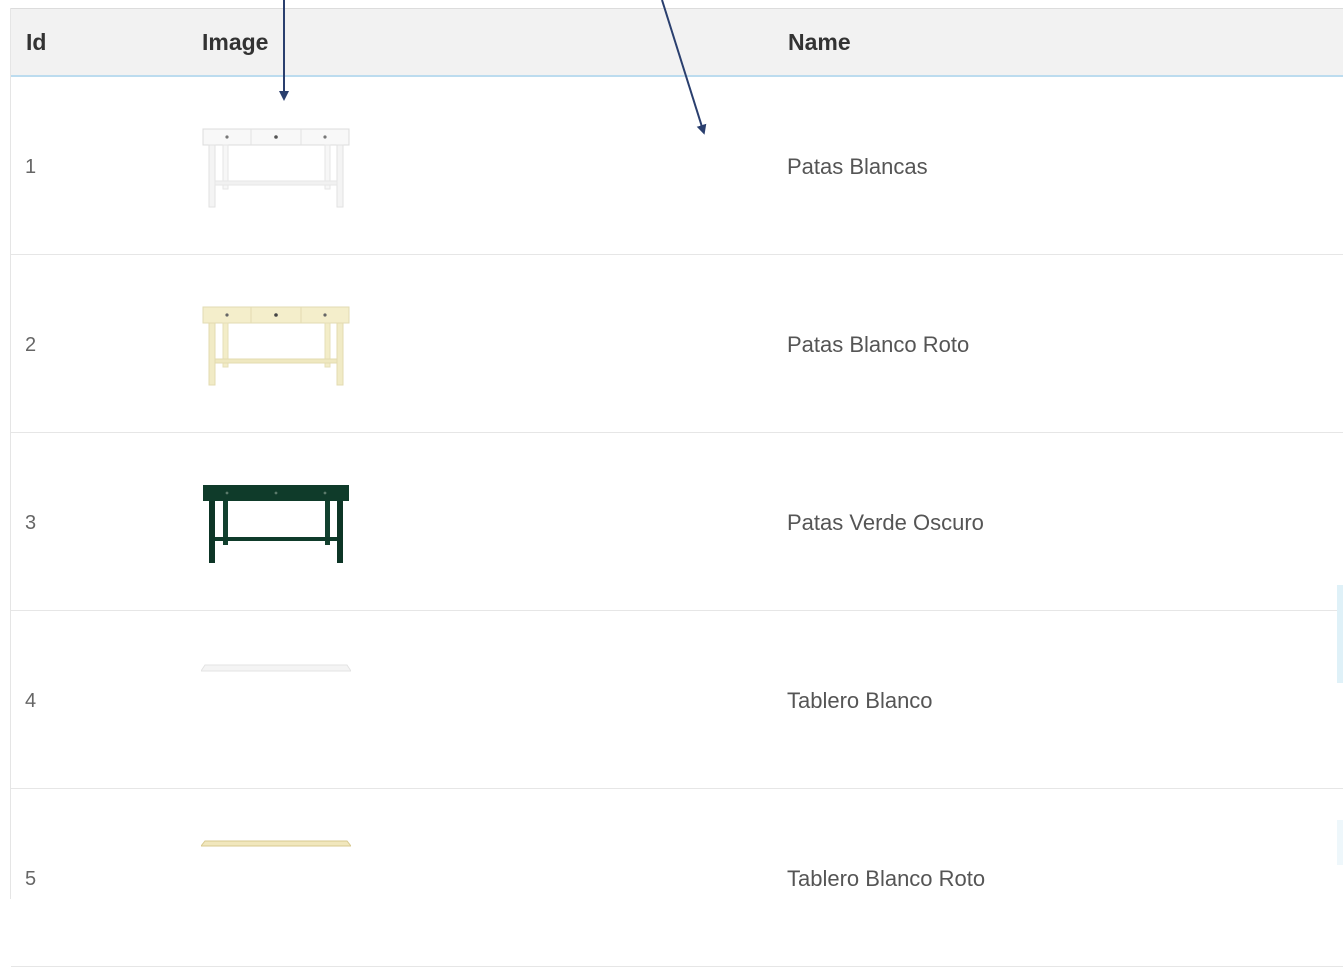 This screenshot has height=967, width=1343. I want to click on row-id: 3, so click(31, 523).